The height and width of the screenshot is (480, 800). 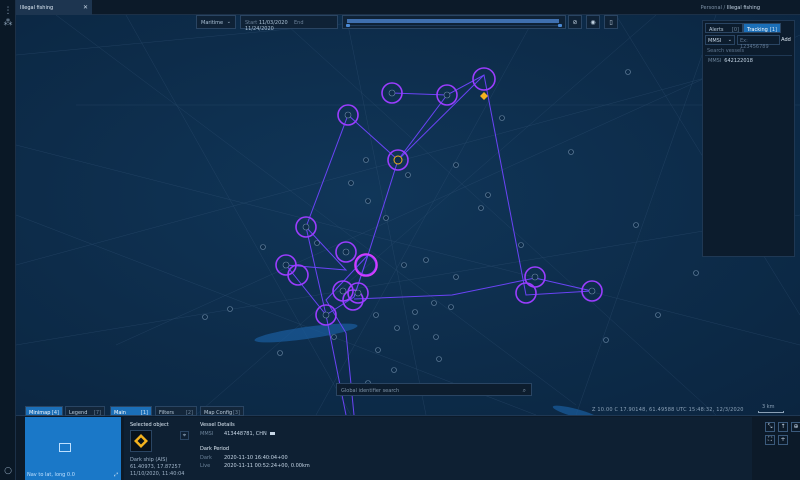 I want to click on layer-select: Maritime ⌄, so click(x=216, y=22).